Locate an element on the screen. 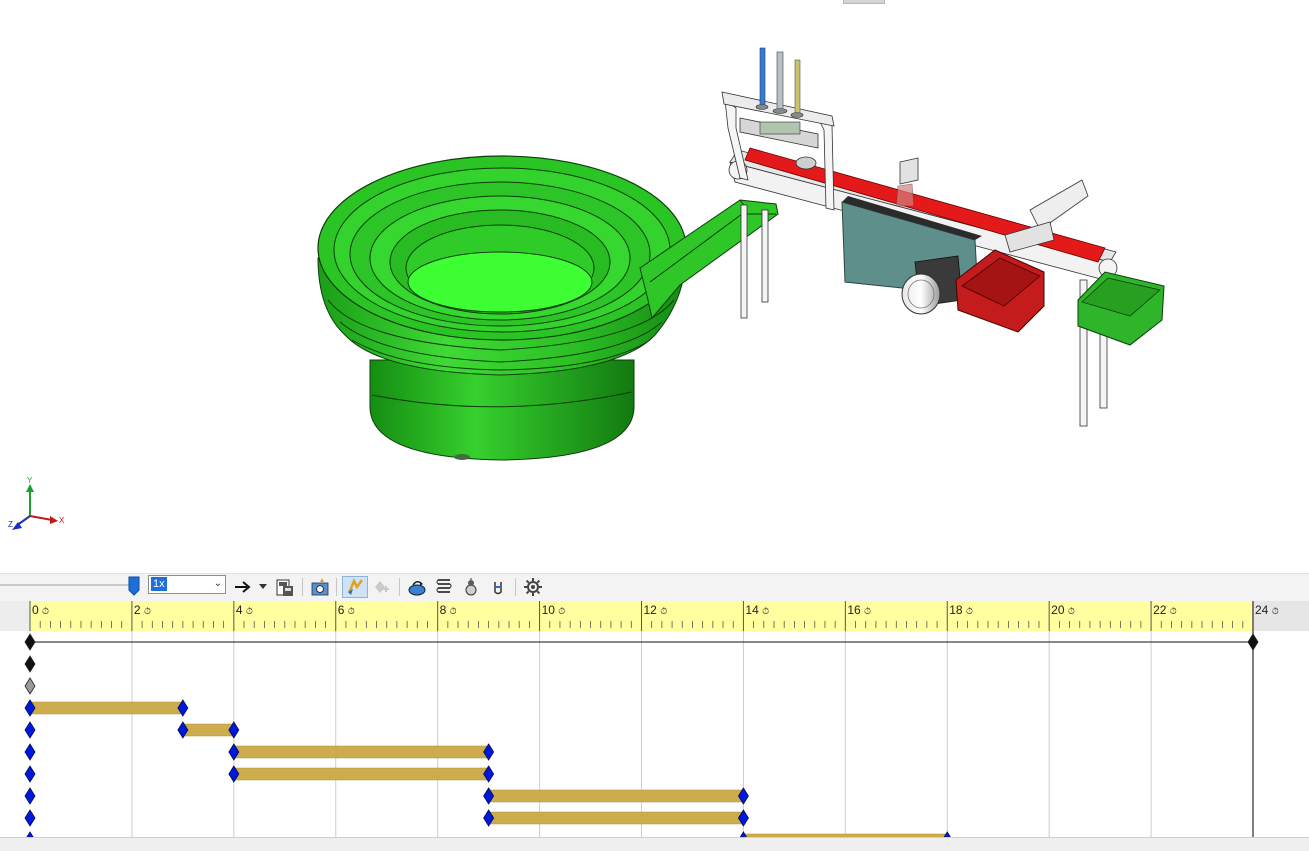 The width and height of the screenshot is (1309, 851). ruler-tick-label: 22 ⏱ is located at coordinates (1165, 610).